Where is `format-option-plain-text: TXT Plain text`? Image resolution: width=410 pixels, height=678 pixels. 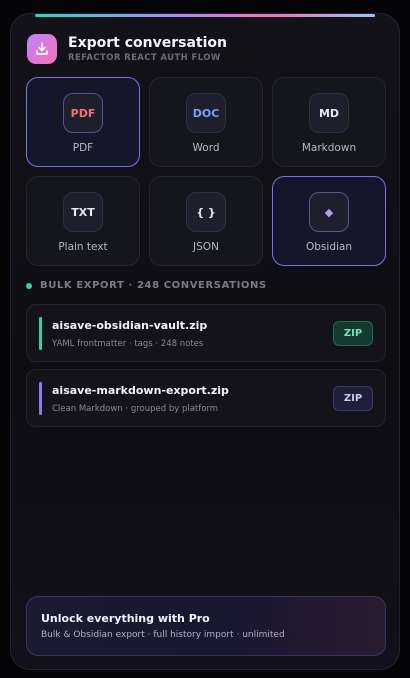
format-option-plain-text: TXT Plain text is located at coordinates (83, 221).